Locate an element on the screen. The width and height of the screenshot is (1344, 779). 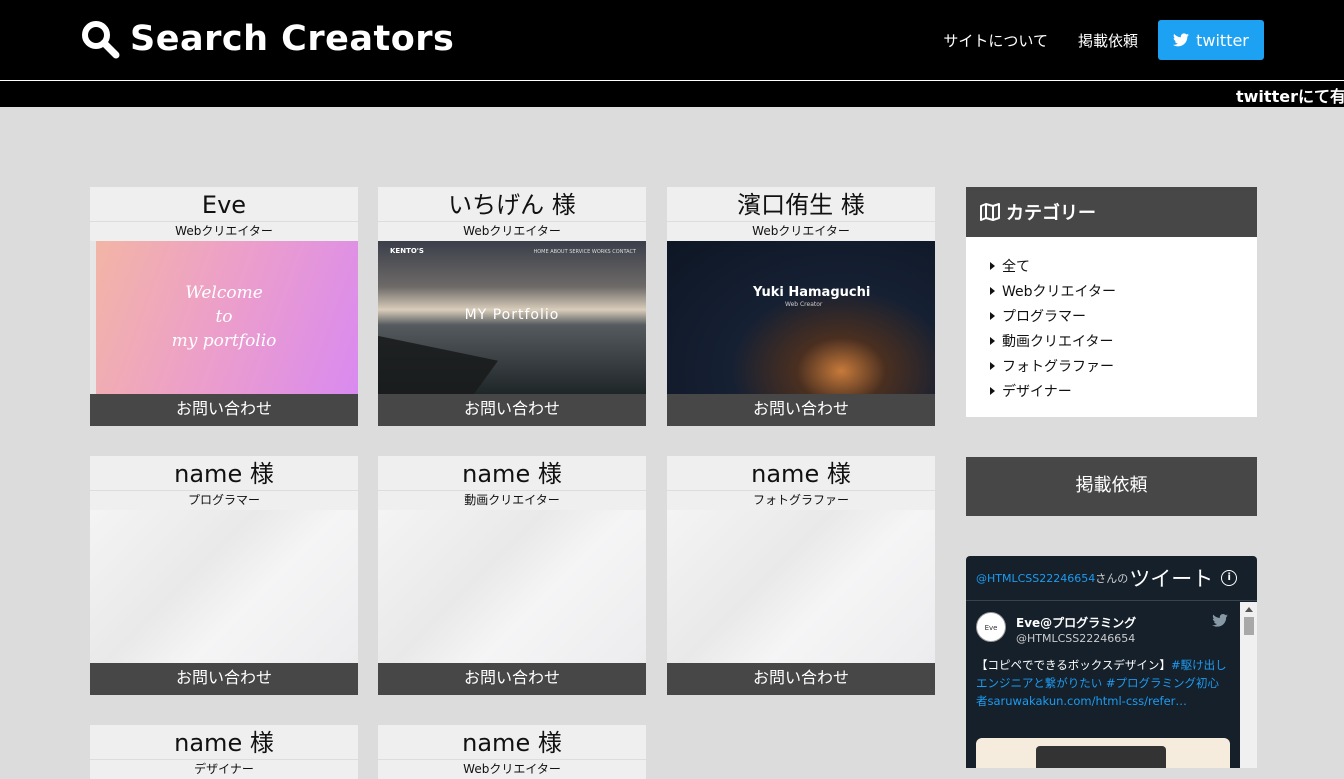
header-nav: サイトについて 掲載依頼 twitter is located at coordinates (1088, 40).